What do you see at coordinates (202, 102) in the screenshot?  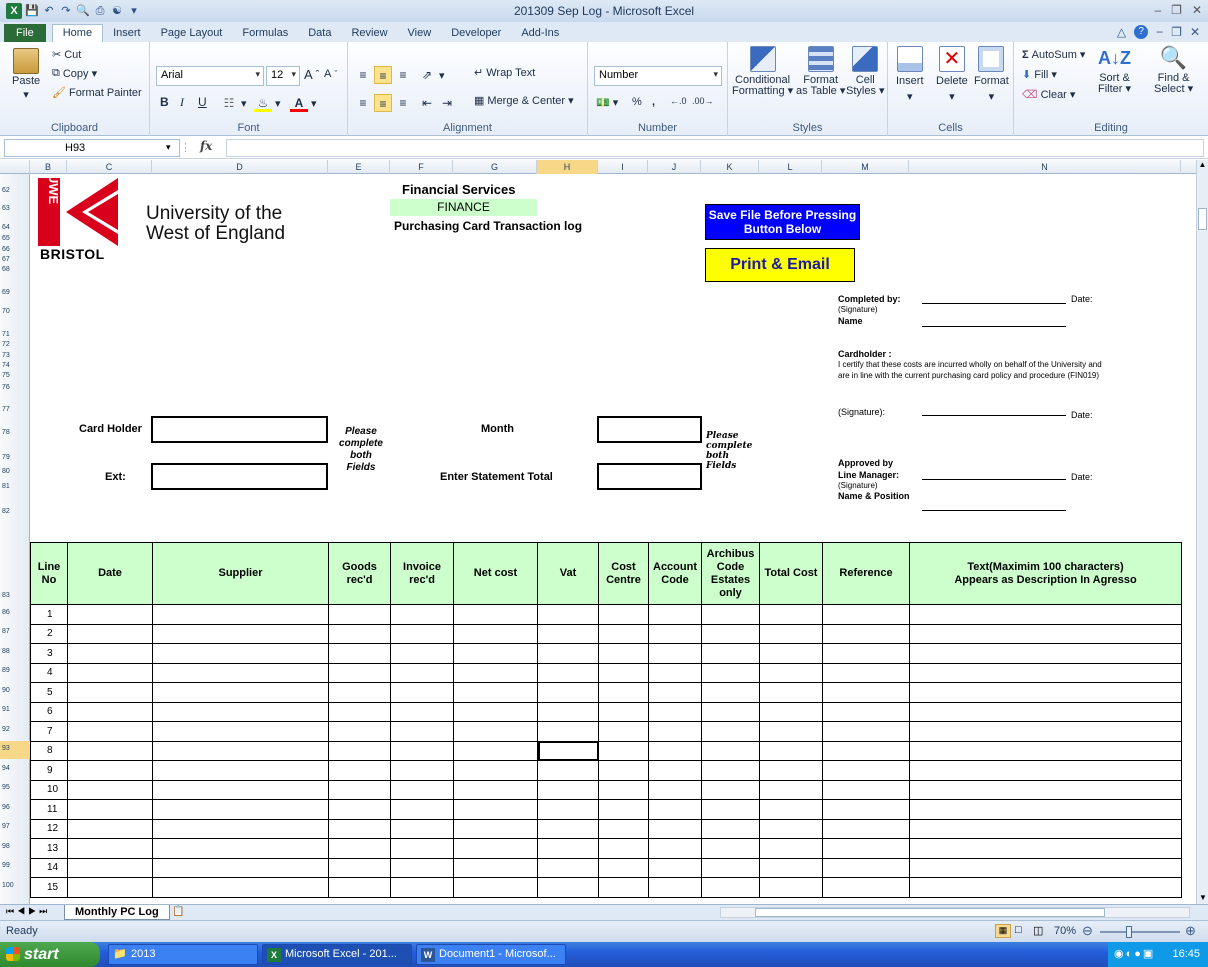 I see `underline-button: U` at bounding box center [202, 102].